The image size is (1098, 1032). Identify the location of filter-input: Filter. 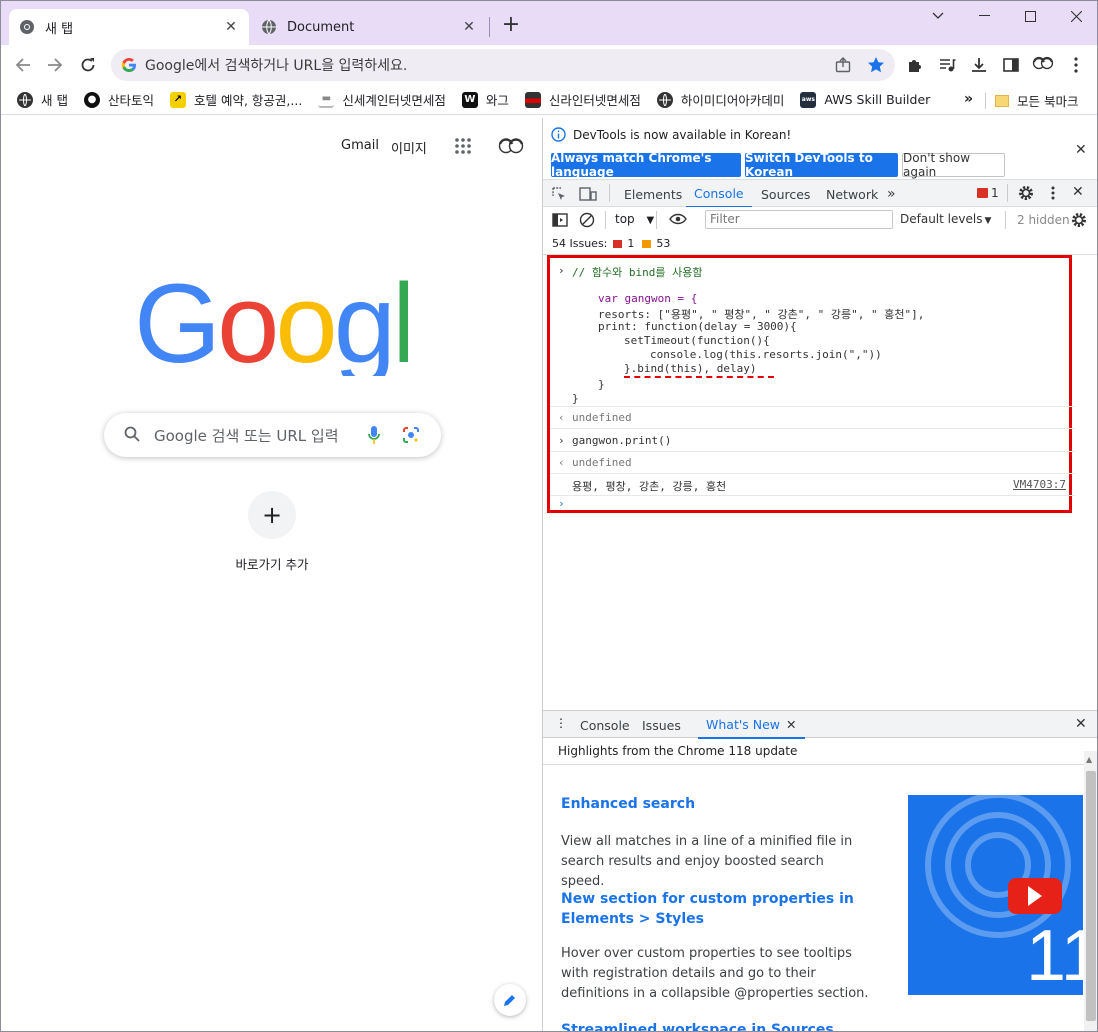
(799, 219).